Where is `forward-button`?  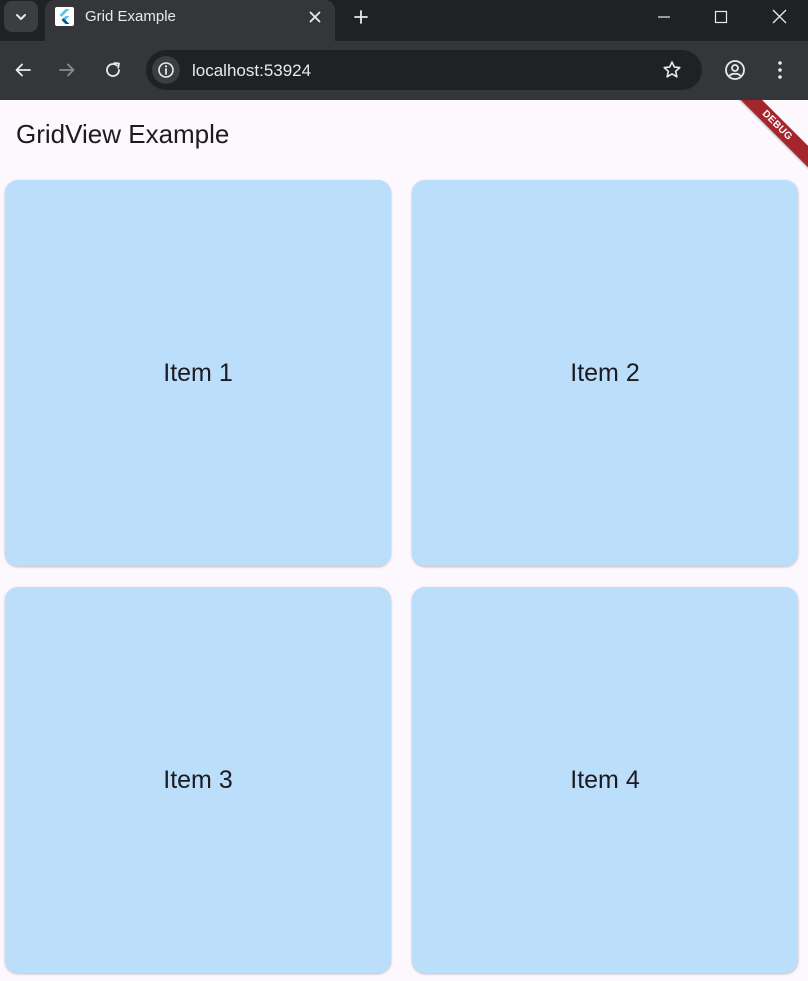 forward-button is located at coordinates (67, 70).